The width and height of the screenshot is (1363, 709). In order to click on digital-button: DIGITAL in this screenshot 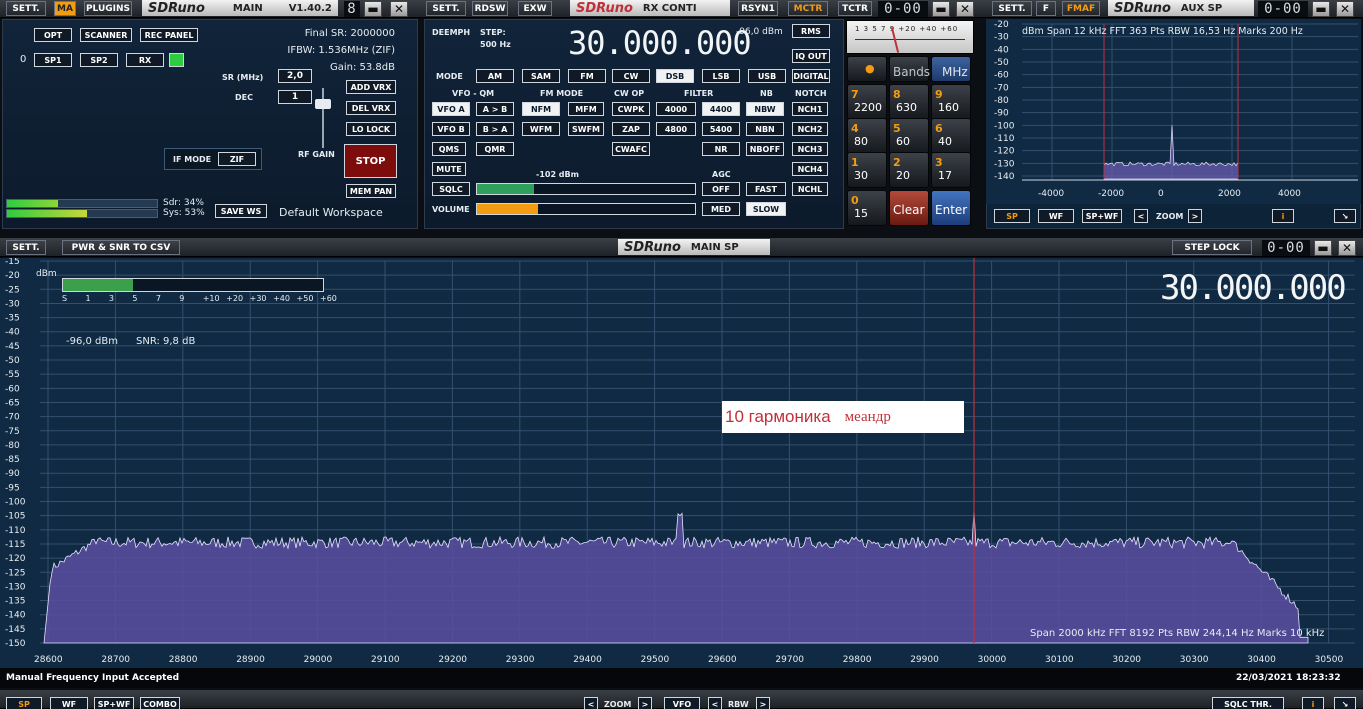, I will do `click(811, 76)`.